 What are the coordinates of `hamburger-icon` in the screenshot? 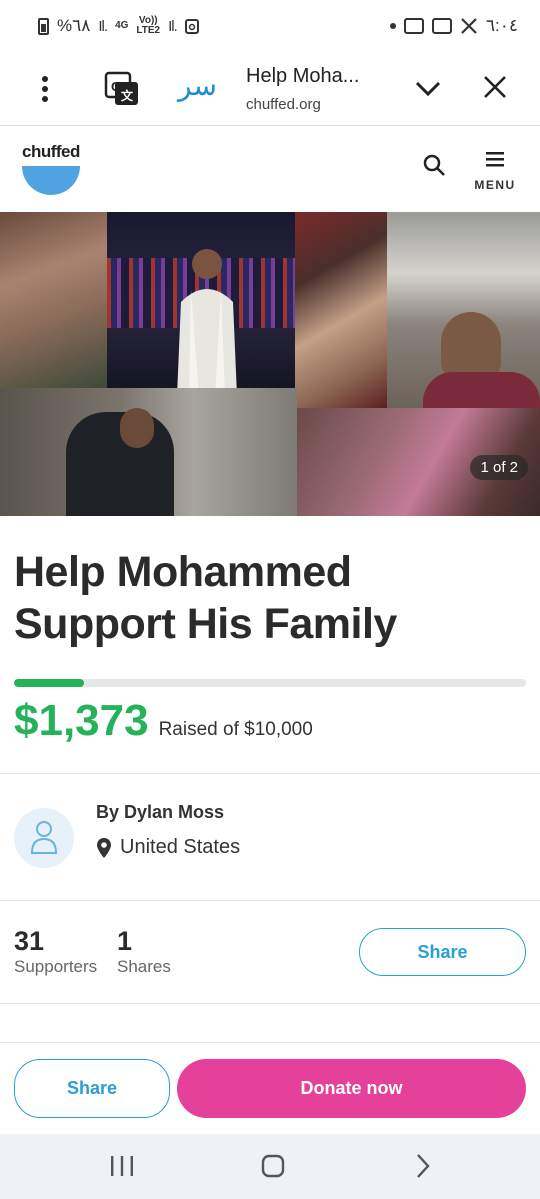 It's located at (495, 159).